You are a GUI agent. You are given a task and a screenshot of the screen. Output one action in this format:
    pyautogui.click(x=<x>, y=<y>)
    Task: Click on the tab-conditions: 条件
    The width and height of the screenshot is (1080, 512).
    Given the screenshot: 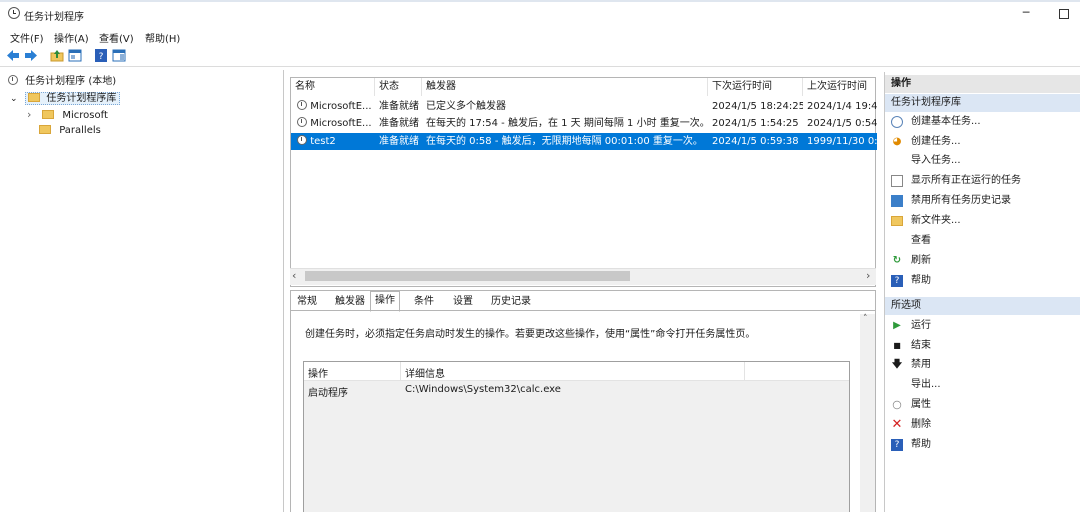 What is the action you would take?
    pyautogui.click(x=424, y=302)
    